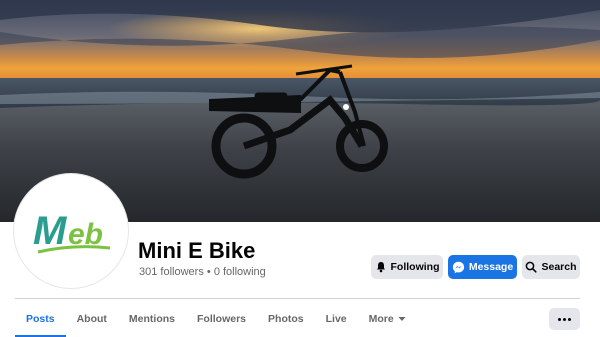 Image resolution: width=600 pixels, height=337 pixels. I want to click on meb-logo: M eb, so click(71, 231).